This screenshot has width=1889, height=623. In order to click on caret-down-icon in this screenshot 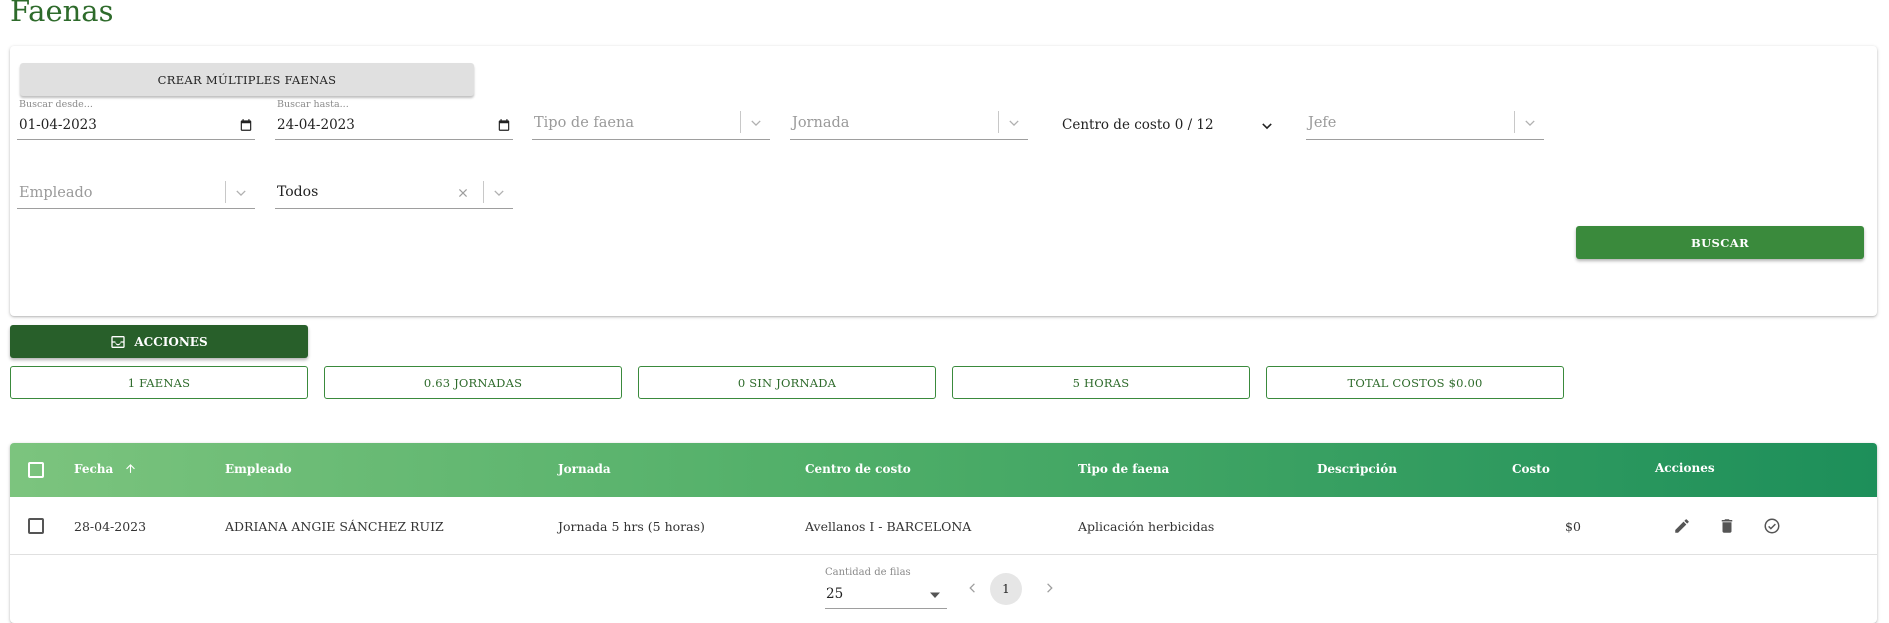, I will do `click(935, 595)`.